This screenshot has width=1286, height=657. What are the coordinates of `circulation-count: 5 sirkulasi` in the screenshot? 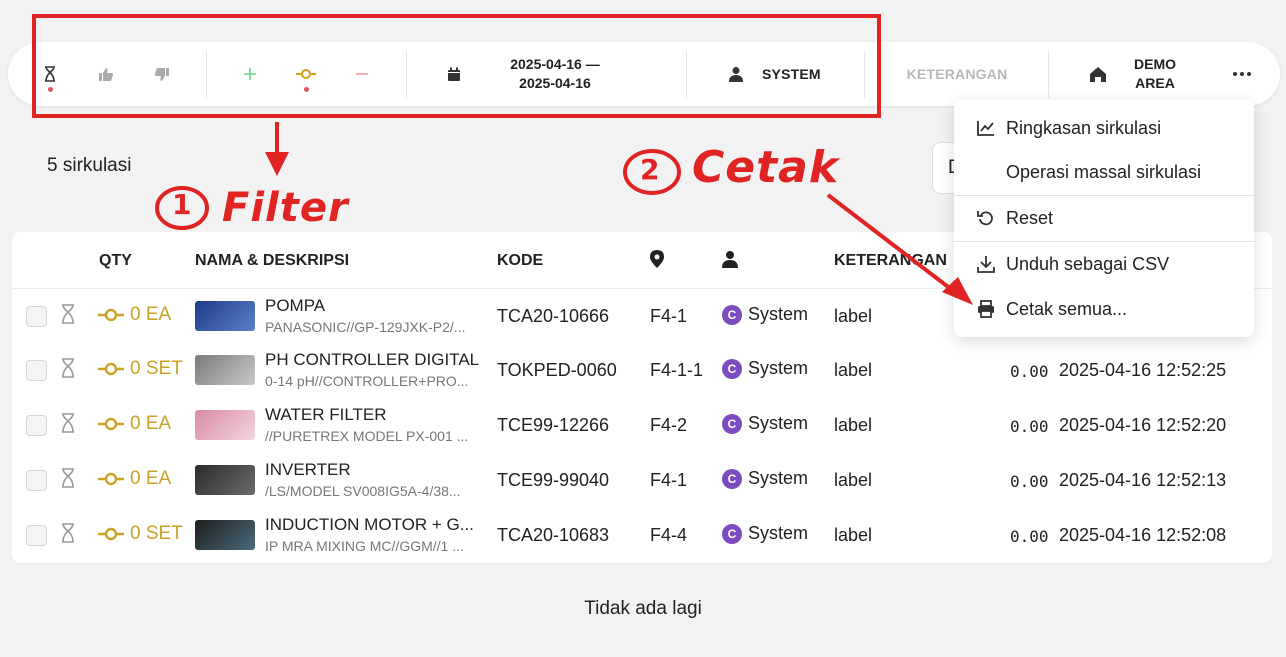 It's located at (89, 165).